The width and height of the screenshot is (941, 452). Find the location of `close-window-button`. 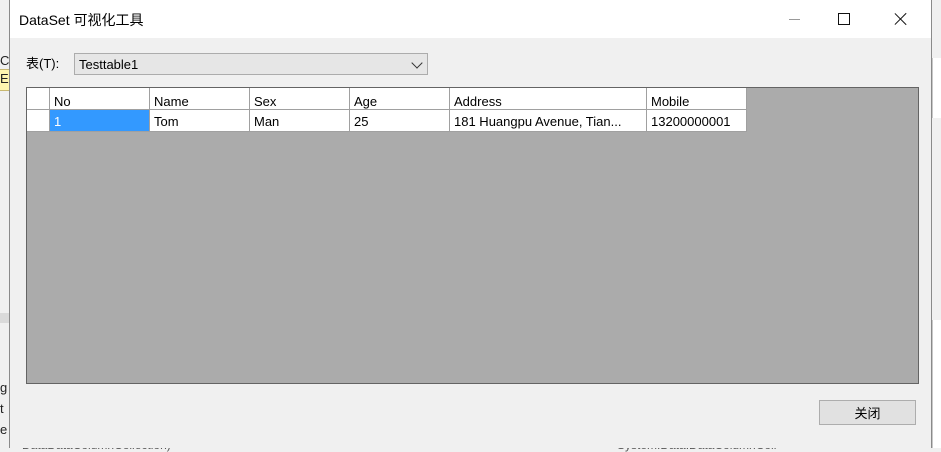

close-window-button is located at coordinates (901, 19).